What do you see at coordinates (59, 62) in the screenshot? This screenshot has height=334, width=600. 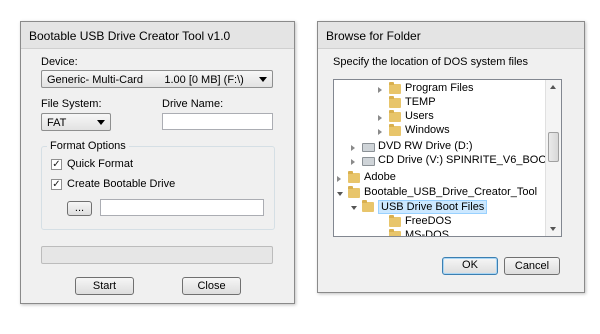 I see `device-label: Device:` at bounding box center [59, 62].